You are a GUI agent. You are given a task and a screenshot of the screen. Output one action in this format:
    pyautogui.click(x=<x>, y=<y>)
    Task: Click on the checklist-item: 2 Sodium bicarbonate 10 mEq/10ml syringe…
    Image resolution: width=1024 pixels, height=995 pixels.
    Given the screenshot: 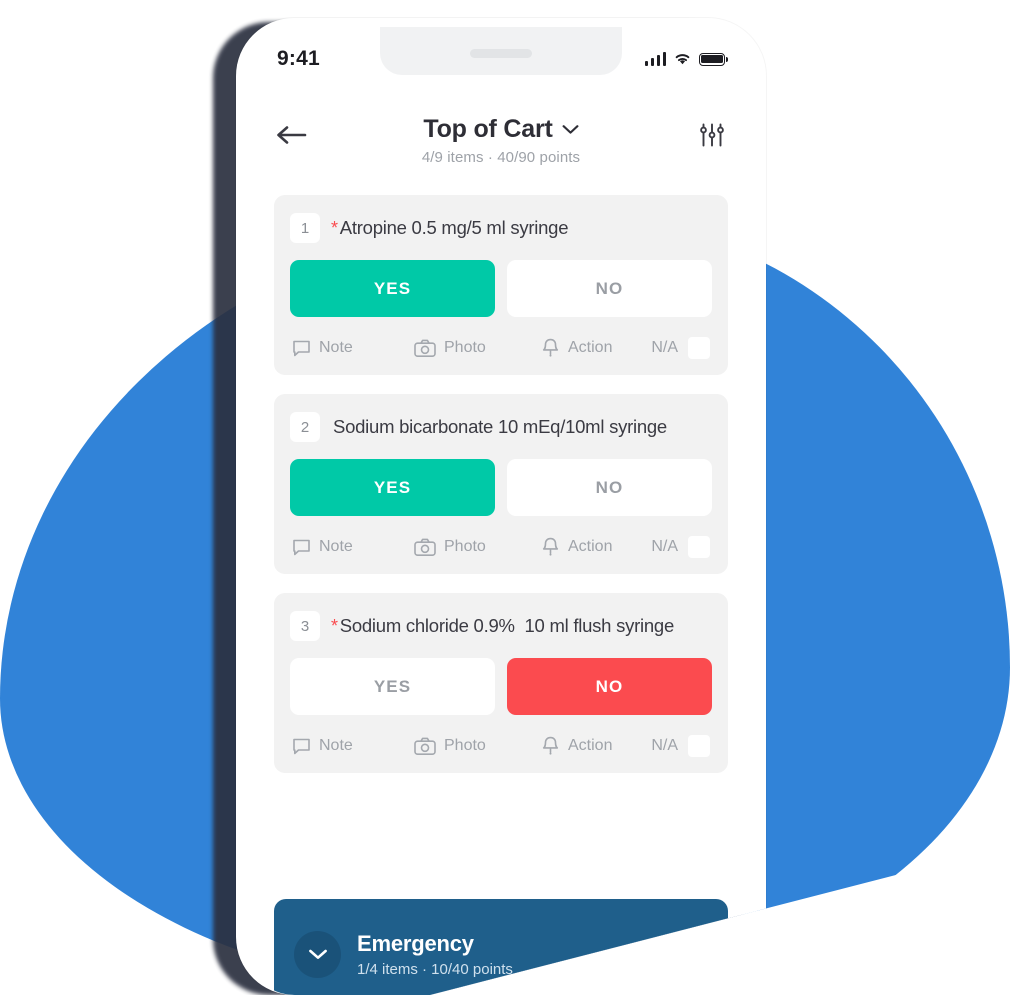 What is the action you would take?
    pyautogui.click(x=501, y=484)
    